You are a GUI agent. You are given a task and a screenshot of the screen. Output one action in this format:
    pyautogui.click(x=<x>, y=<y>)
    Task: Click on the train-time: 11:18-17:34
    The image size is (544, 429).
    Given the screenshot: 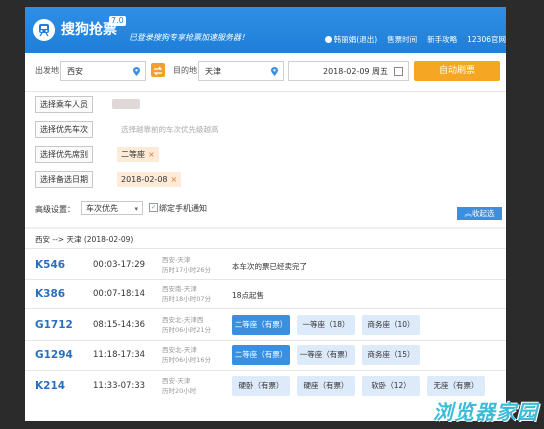 What is the action you would take?
    pyautogui.click(x=119, y=355)
    